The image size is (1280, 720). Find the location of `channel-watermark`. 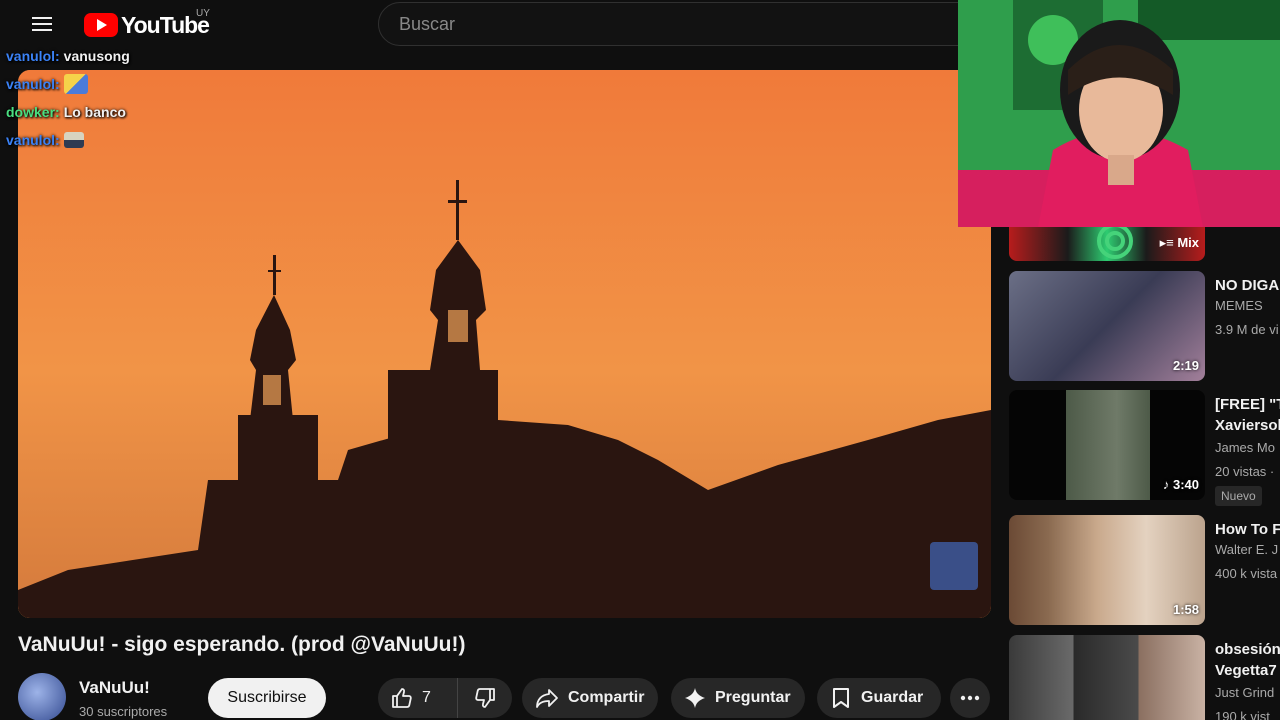

channel-watermark is located at coordinates (954, 566).